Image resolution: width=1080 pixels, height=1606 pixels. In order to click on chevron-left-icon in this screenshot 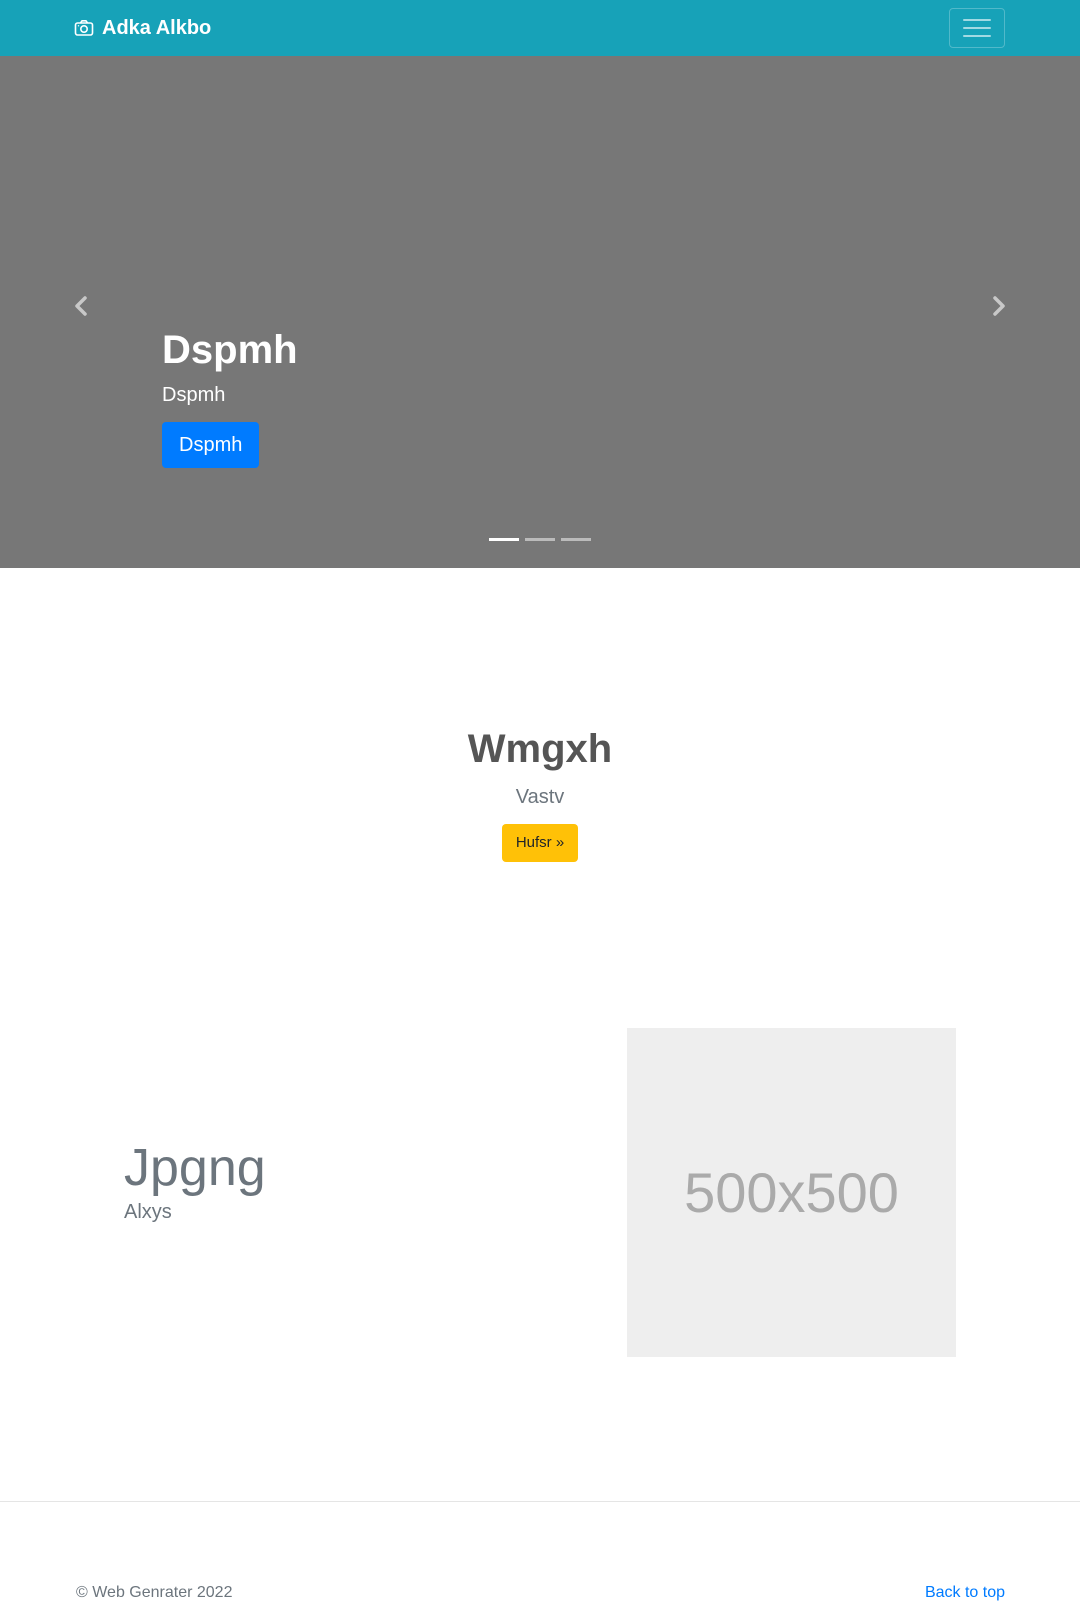, I will do `click(81, 306)`.